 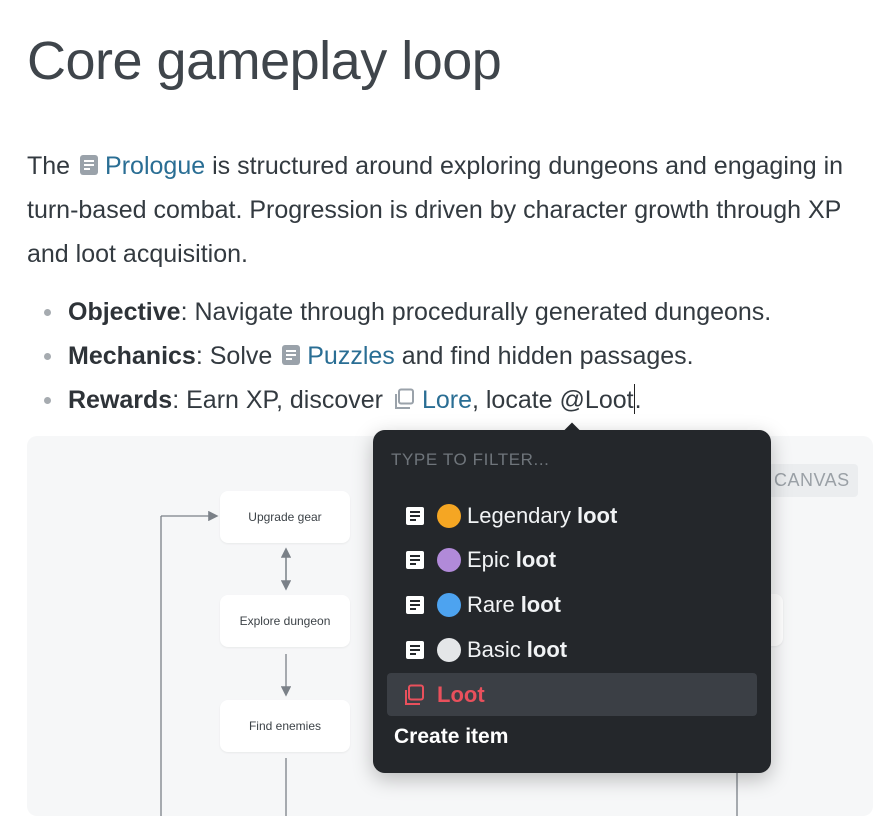 I want to click on flow-node-upgrade-gear: Upgrade gear, so click(x=285, y=517).